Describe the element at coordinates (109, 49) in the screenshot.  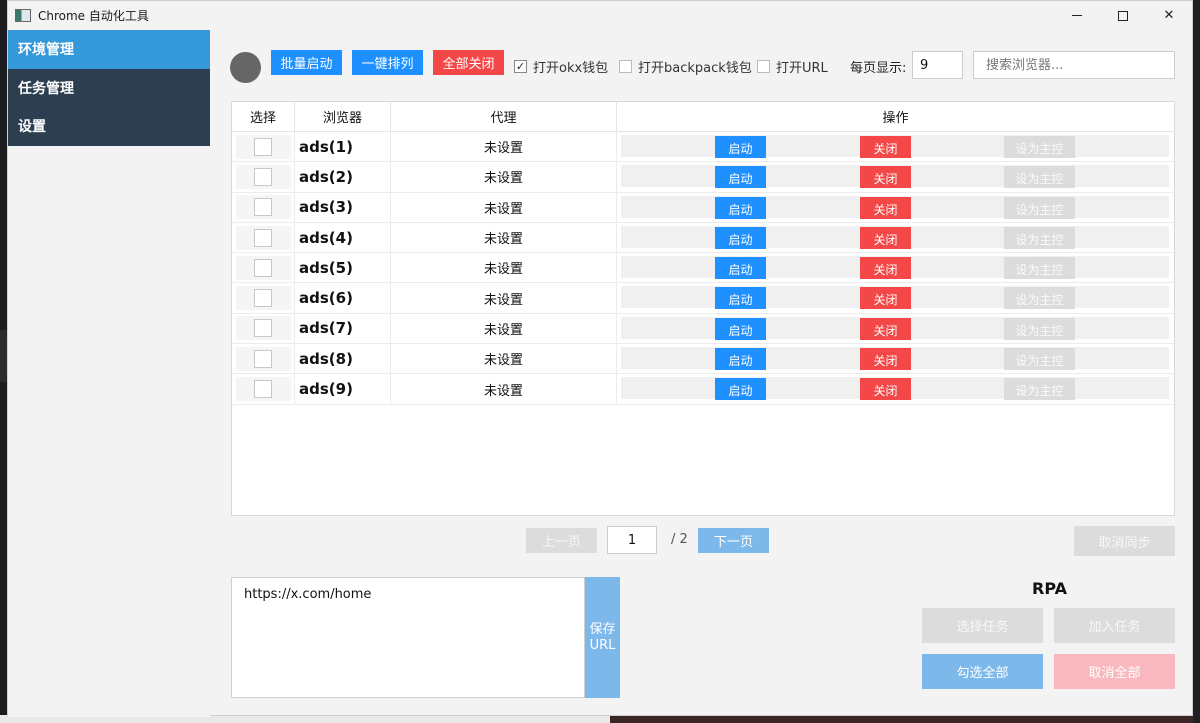
I see `sidebar-item-environment: 环境管理` at that location.